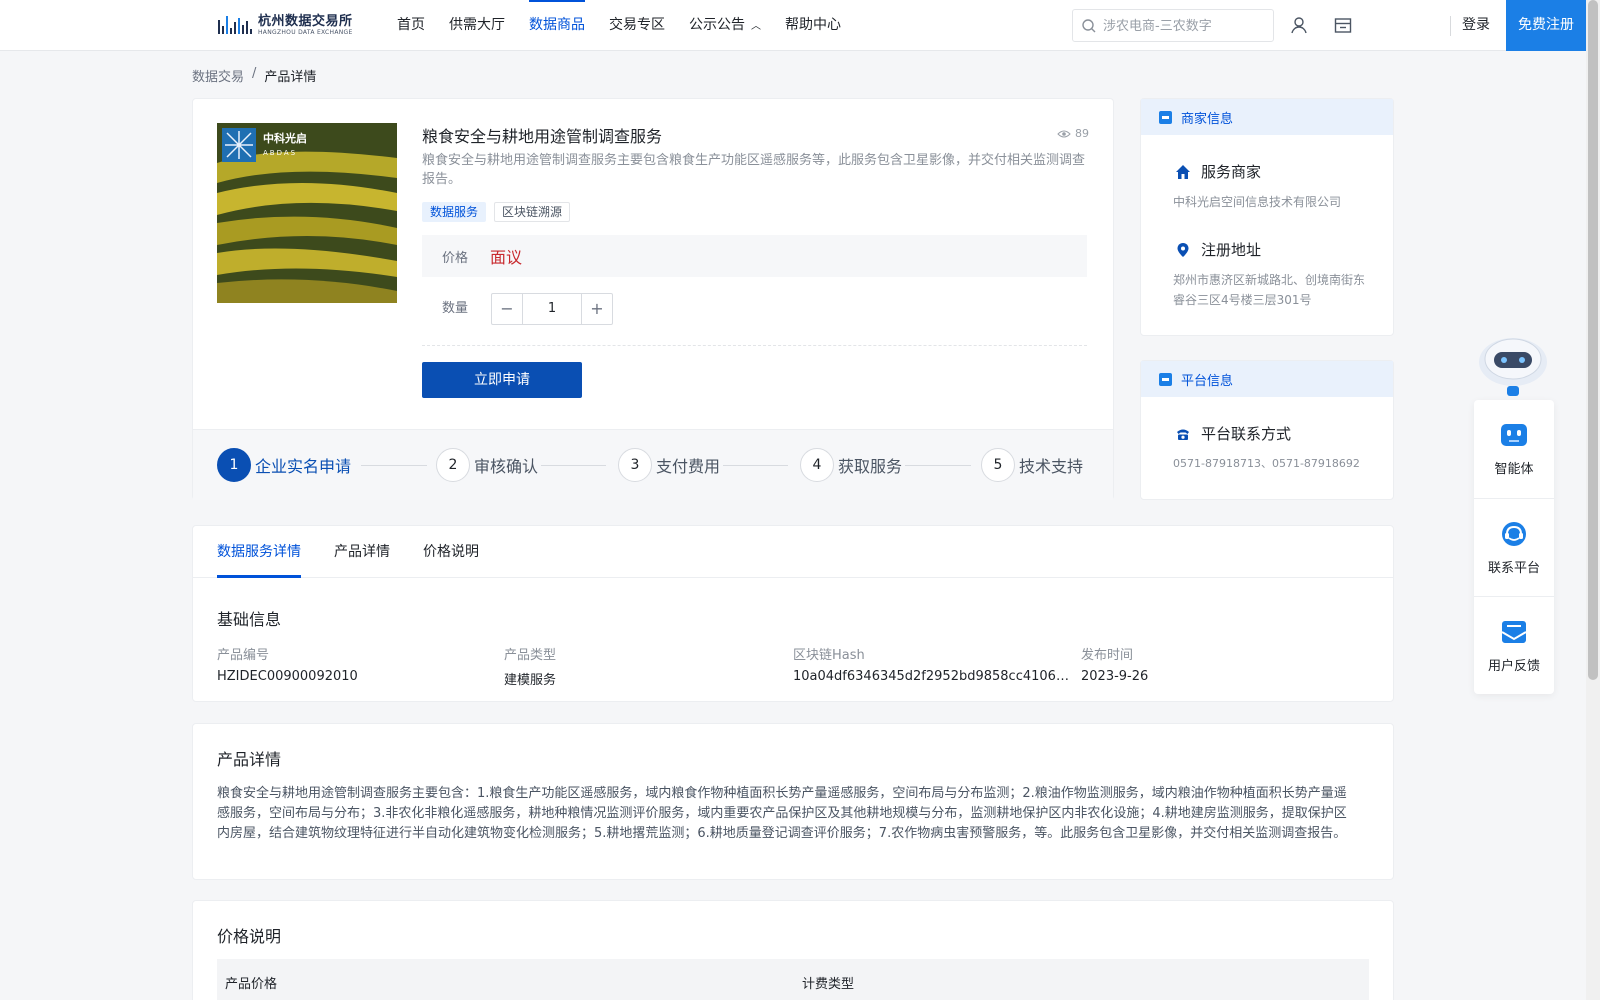  What do you see at coordinates (532, 212) in the screenshot?
I see `tag-blockchain-trace: 区块链溯源` at bounding box center [532, 212].